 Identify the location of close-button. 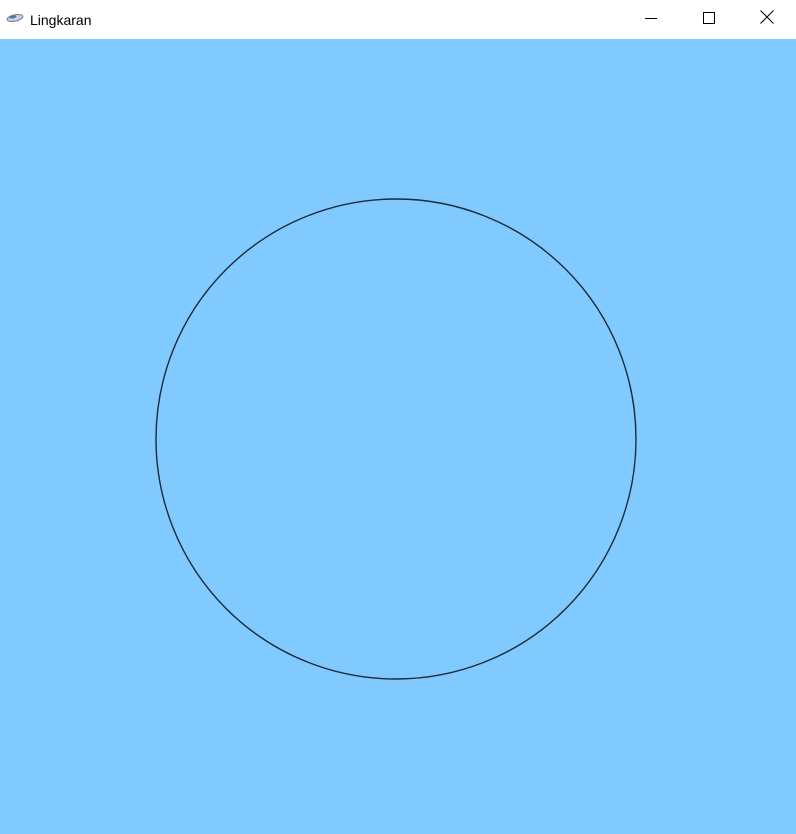
(767, 19).